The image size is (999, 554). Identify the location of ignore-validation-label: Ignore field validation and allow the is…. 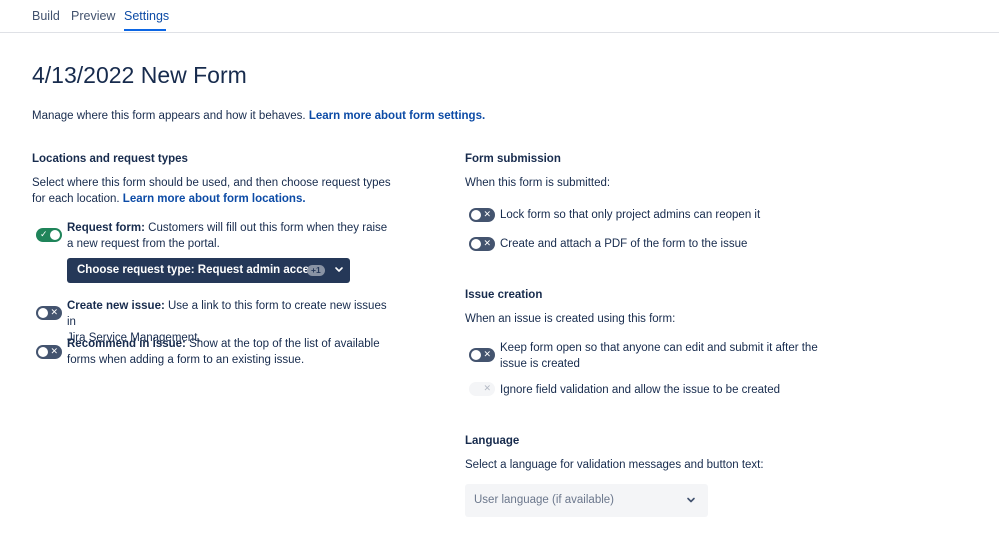
(640, 390).